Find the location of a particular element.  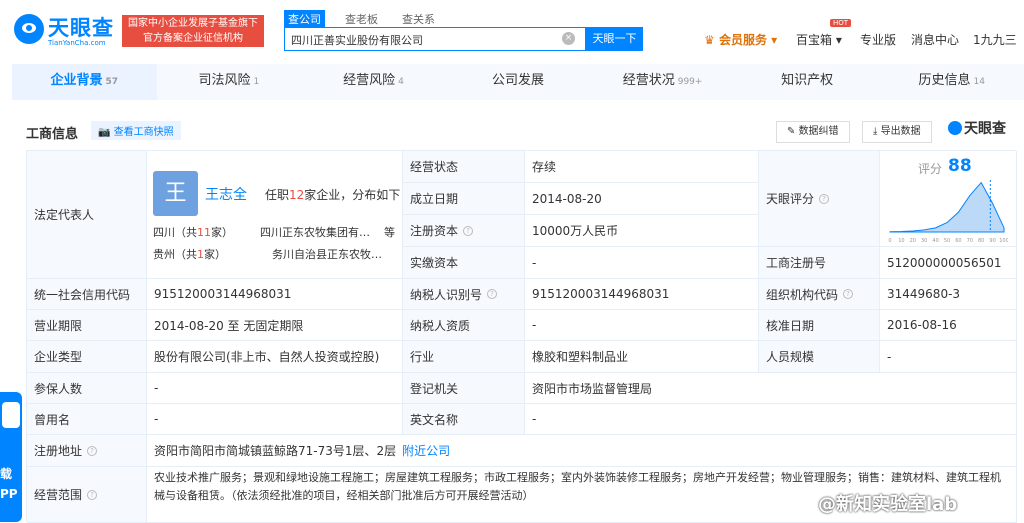

score-tick-label: 10 is located at coordinates (901, 241).